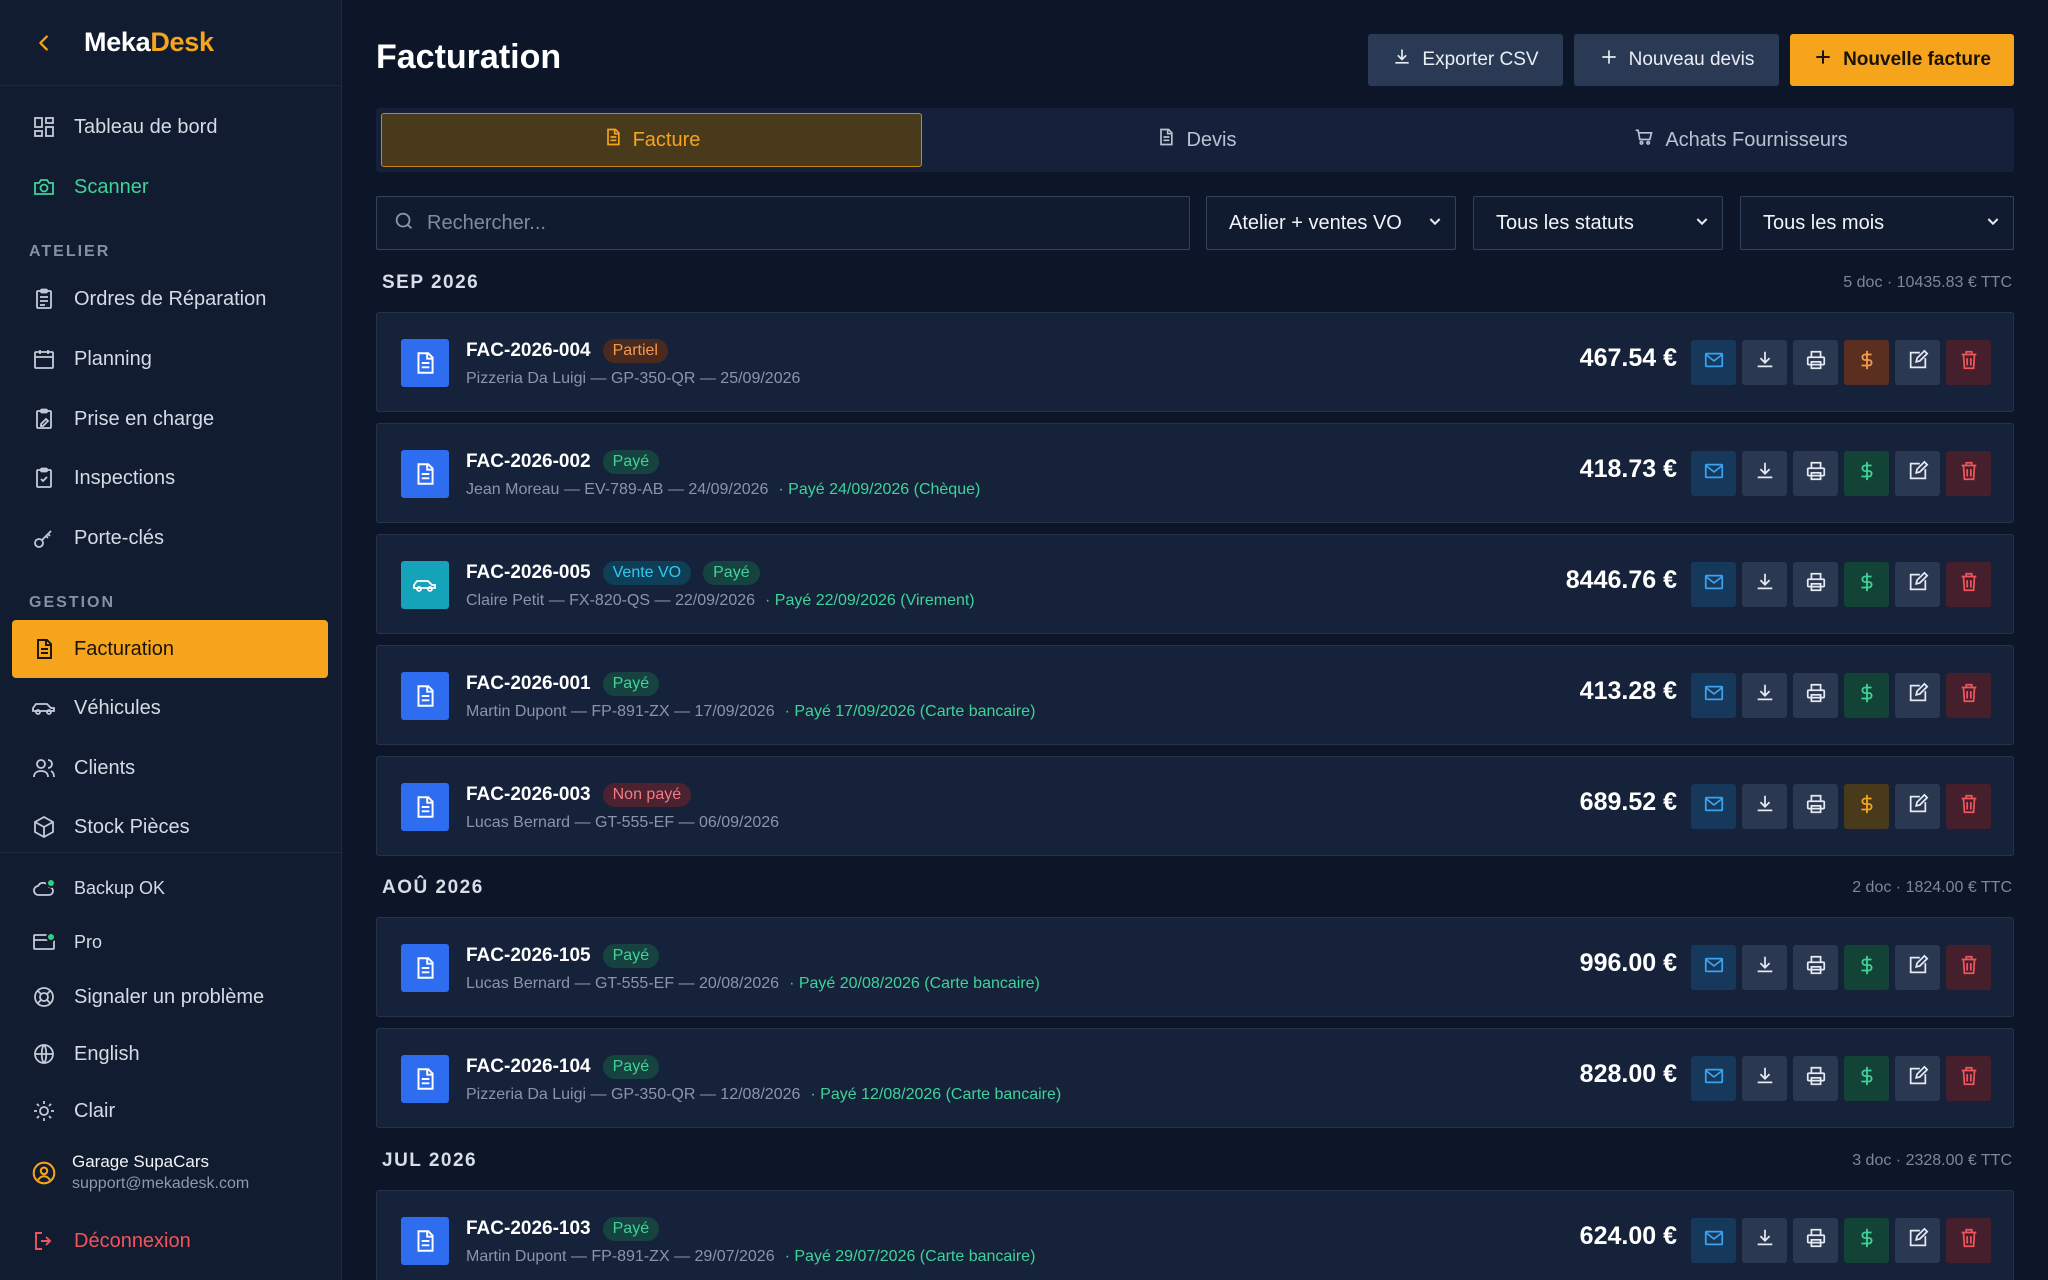 The height and width of the screenshot is (1280, 2048). Describe the element at coordinates (1628, 469) in the screenshot. I see `invoice-amount: 418.73 €` at that location.